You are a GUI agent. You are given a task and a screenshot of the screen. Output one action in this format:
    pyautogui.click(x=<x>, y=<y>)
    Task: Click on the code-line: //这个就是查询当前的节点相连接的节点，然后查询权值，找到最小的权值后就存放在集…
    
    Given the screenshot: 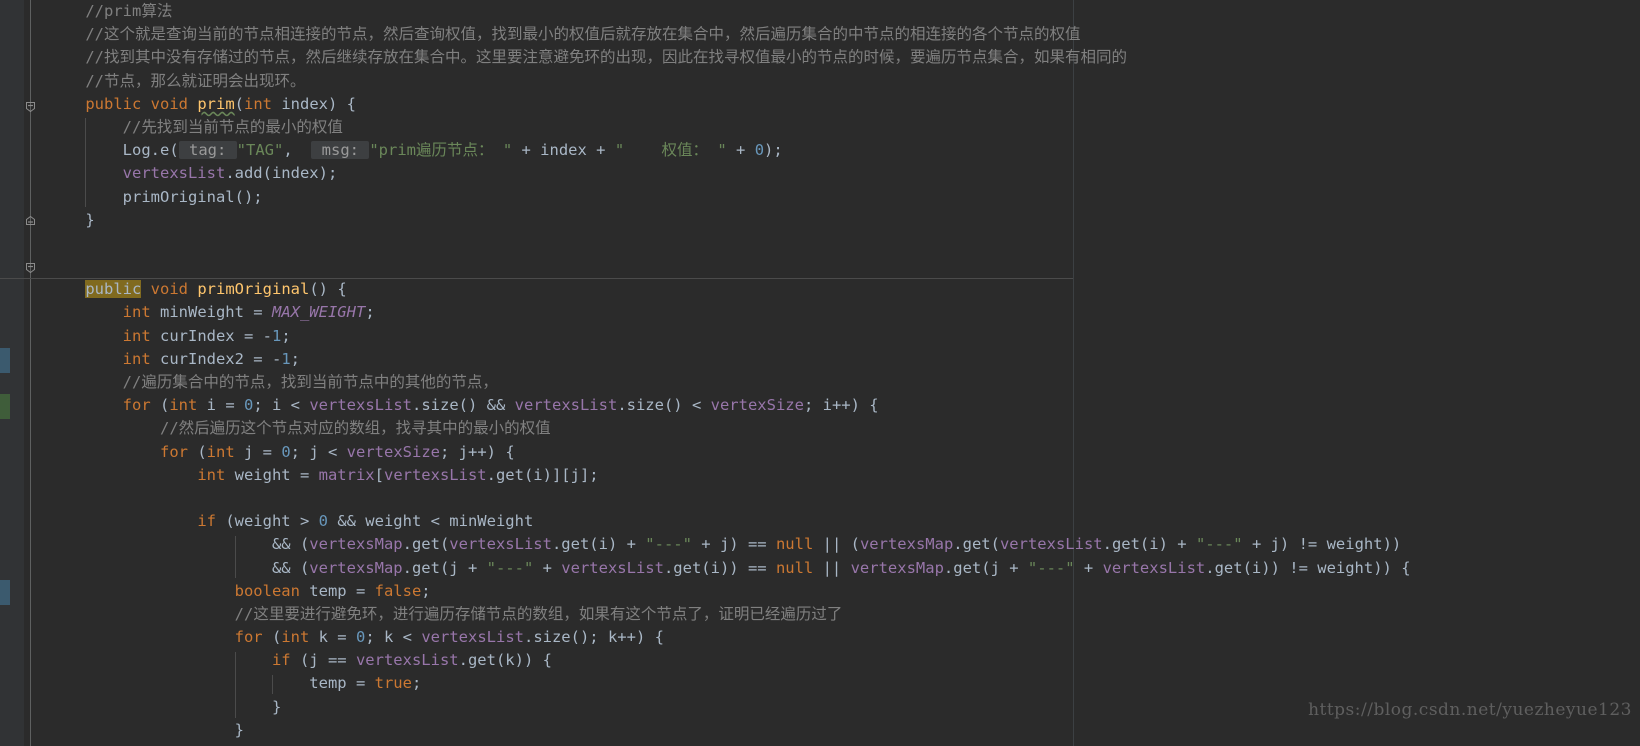 What is the action you would take?
    pyautogui.click(x=844, y=34)
    